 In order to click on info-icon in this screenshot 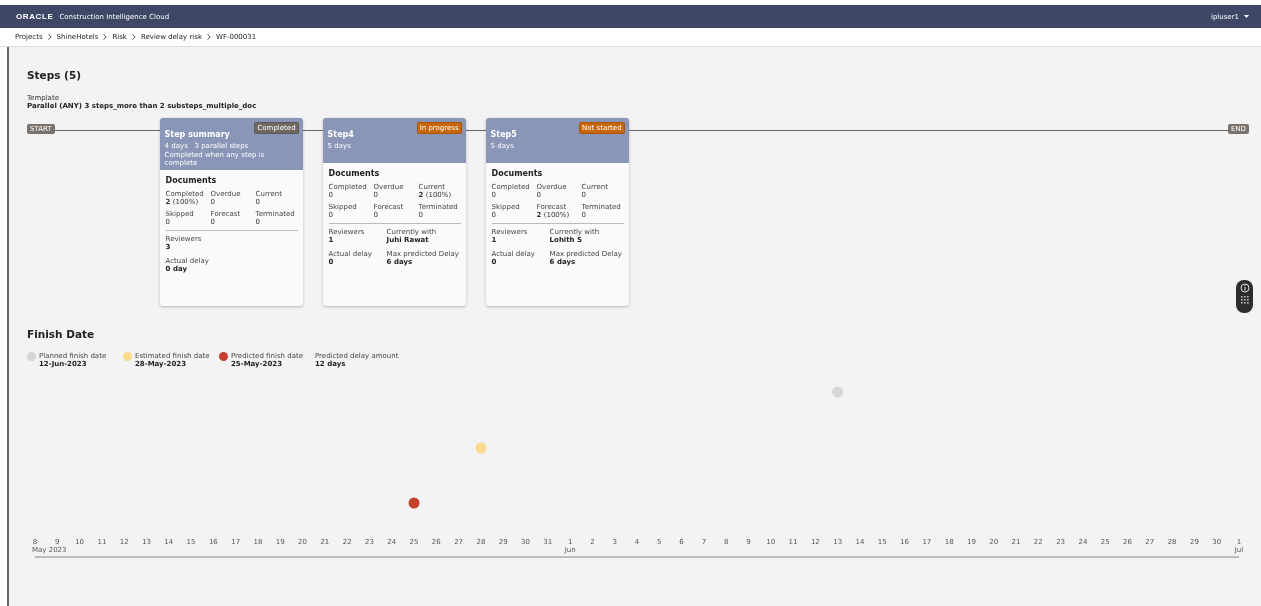, I will do `click(1244, 288)`.